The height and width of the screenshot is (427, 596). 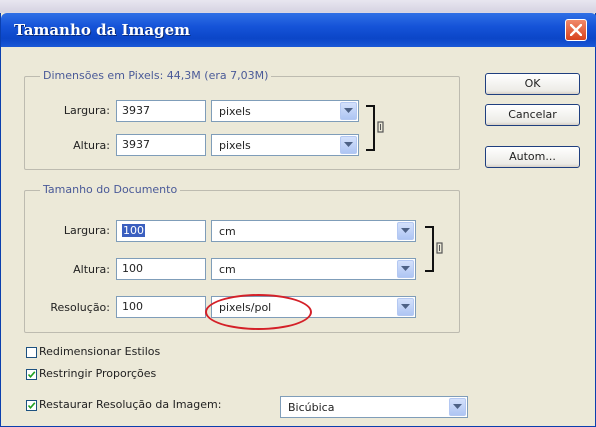 I want to click on pixel-height-unit-select: pixels, so click(x=285, y=145).